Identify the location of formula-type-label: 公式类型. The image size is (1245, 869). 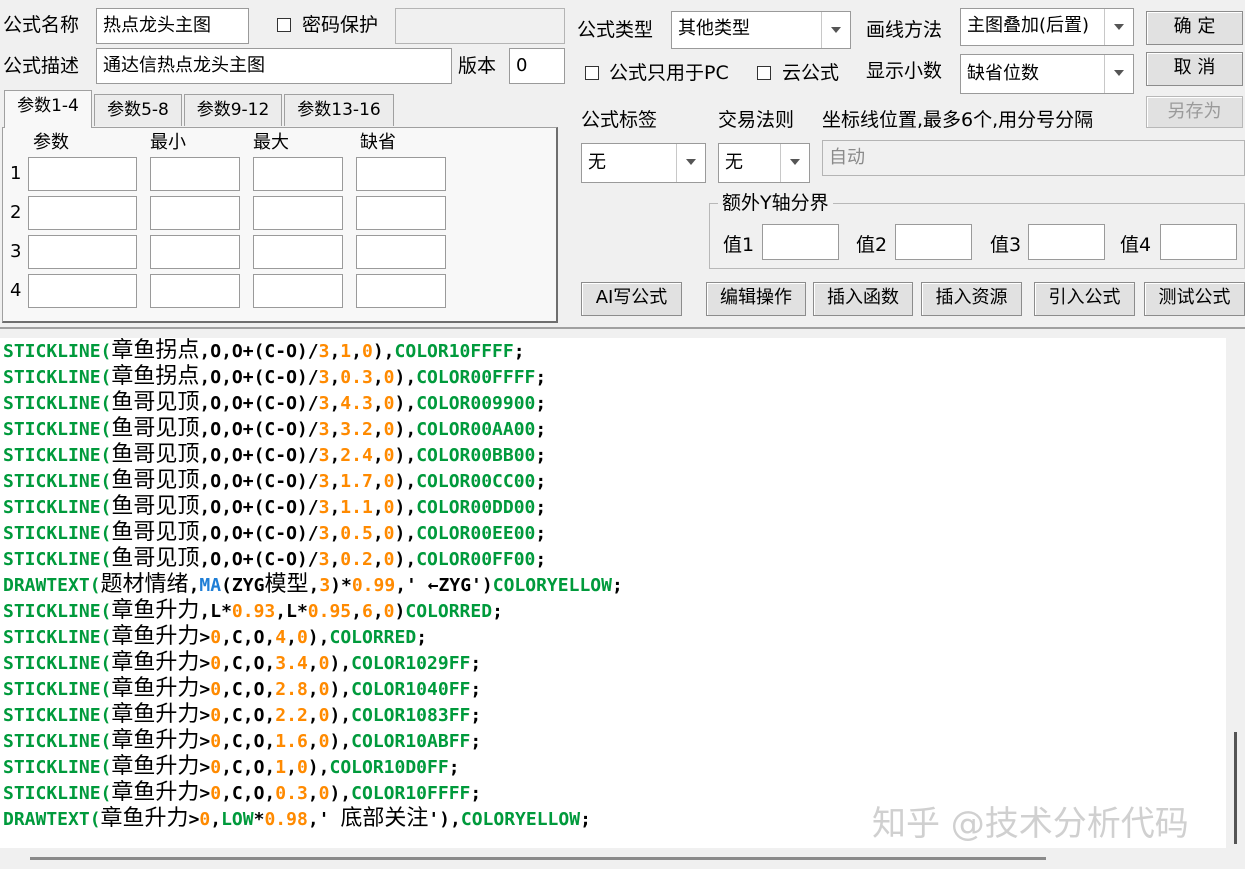
(615, 30).